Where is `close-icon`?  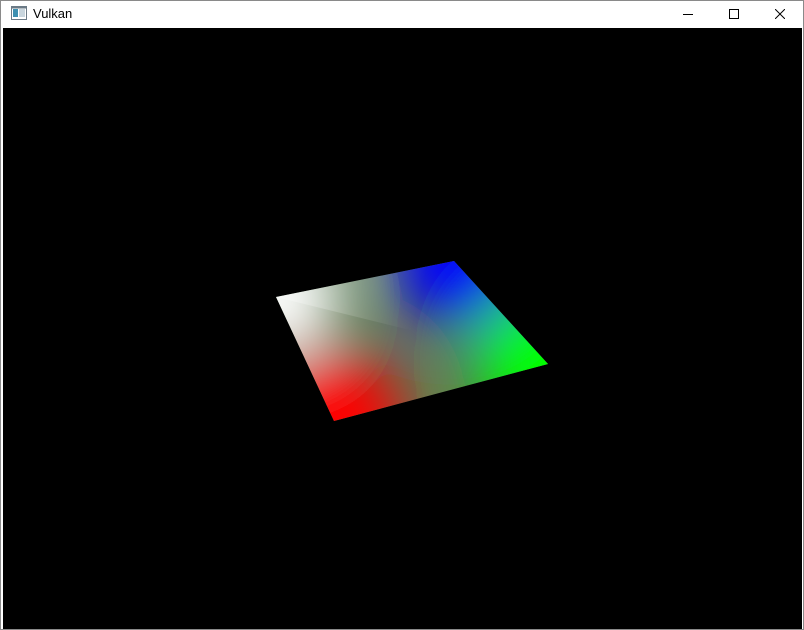 close-icon is located at coordinates (780, 14).